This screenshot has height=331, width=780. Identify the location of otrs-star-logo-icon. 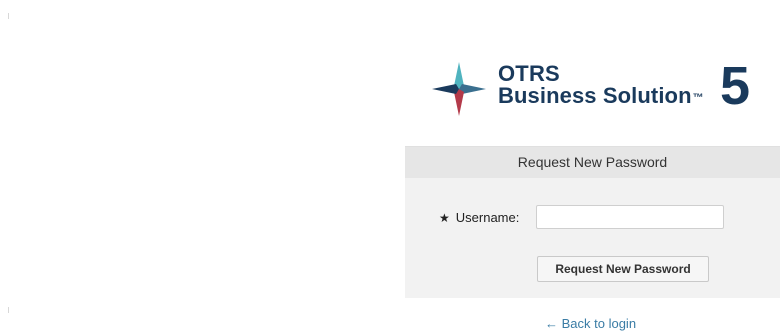
(459, 89).